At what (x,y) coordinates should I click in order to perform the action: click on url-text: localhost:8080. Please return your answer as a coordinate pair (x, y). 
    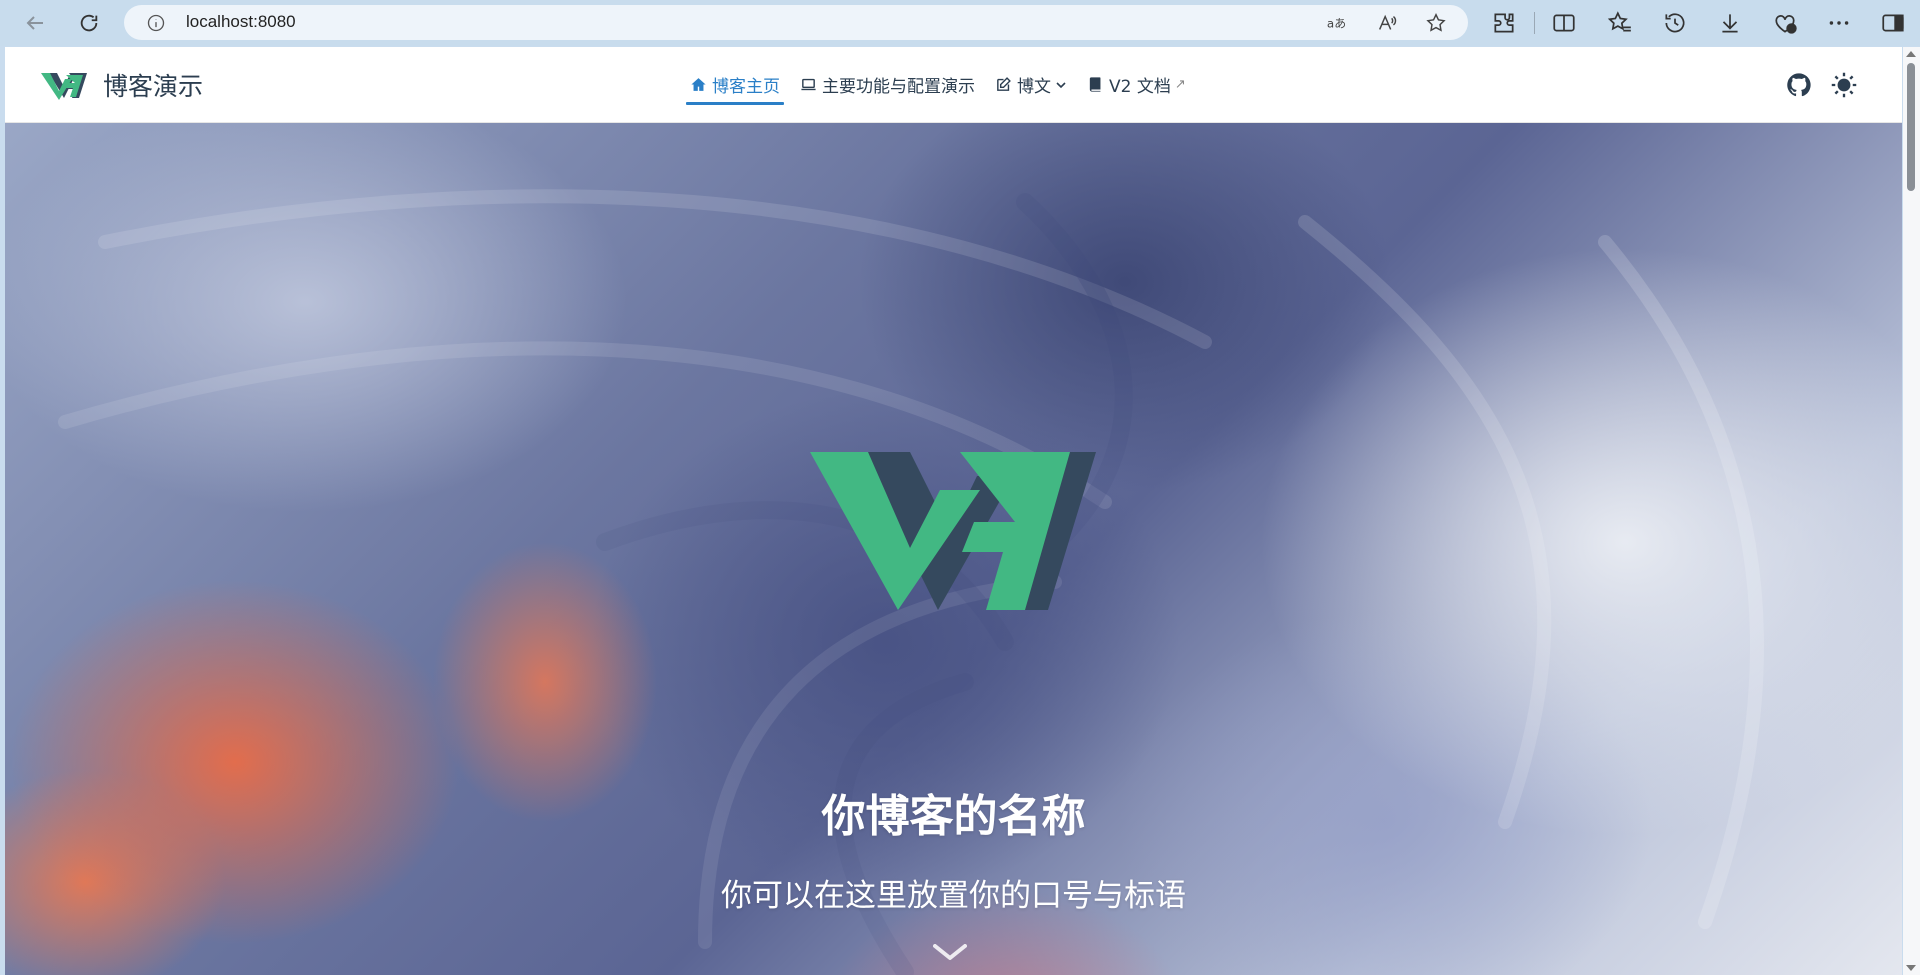
    Looking at the image, I should click on (241, 22).